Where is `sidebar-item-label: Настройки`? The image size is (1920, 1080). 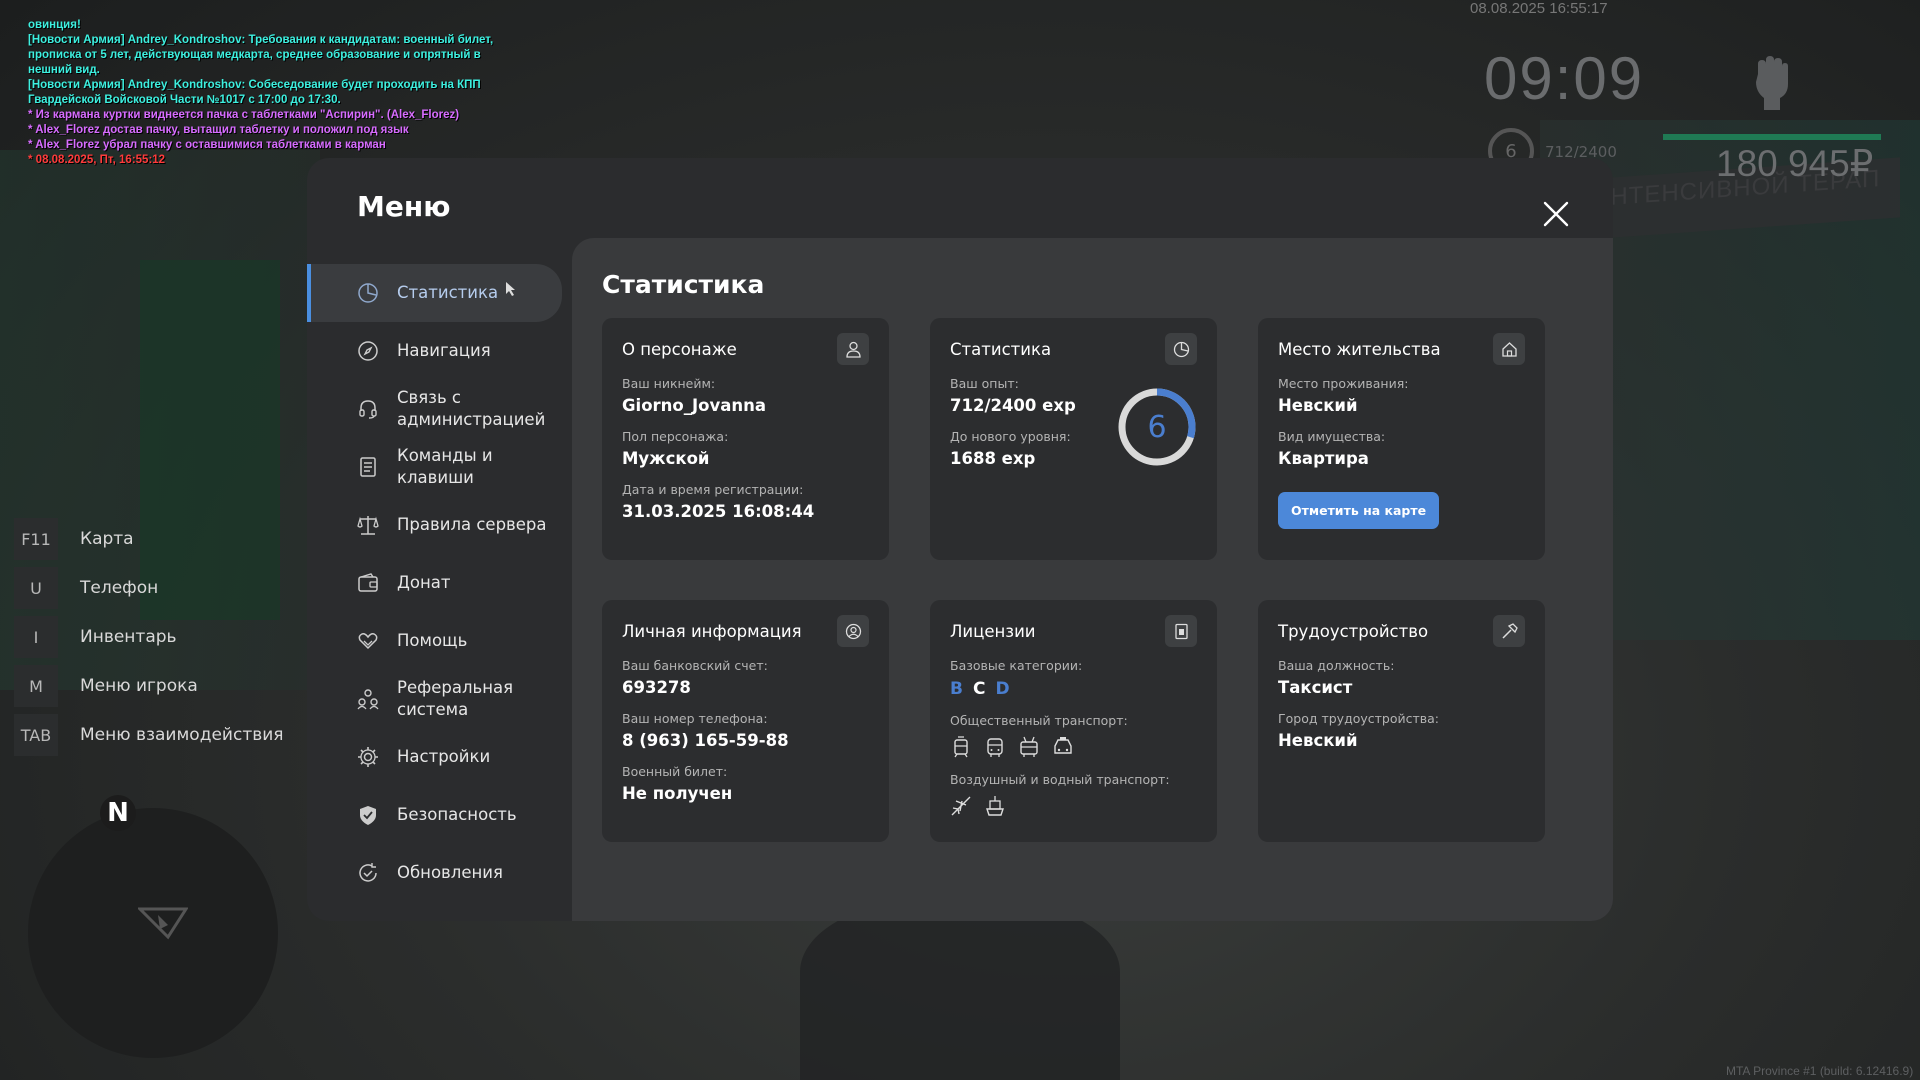 sidebar-item-label: Настройки is located at coordinates (444, 756).